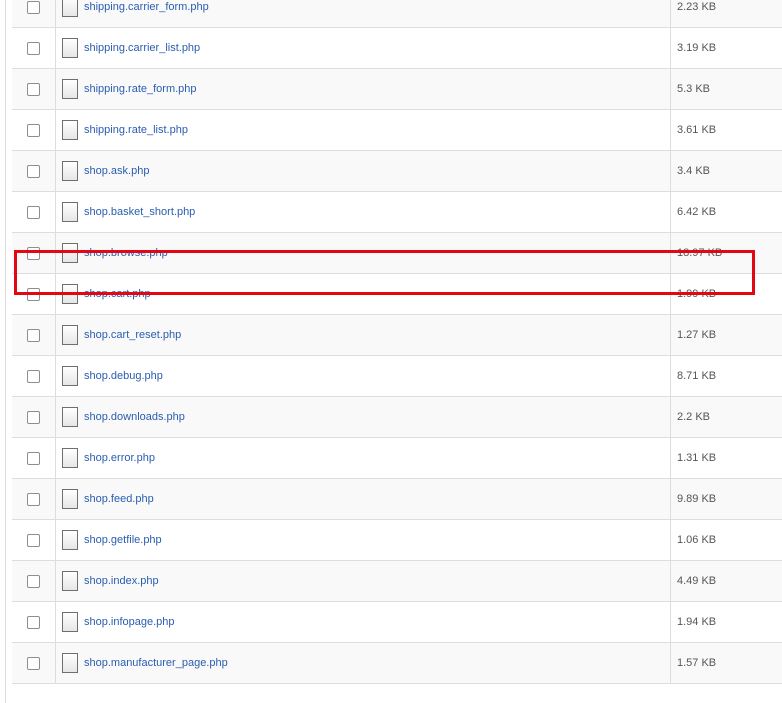 This screenshot has height=703, width=782. What do you see at coordinates (697, 581) in the screenshot?
I see `file-size: 4.49 KB` at bounding box center [697, 581].